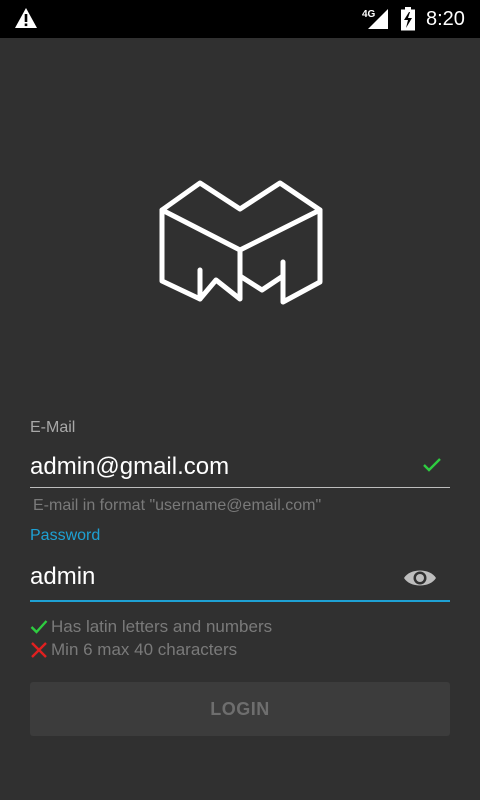 The width and height of the screenshot is (480, 800). Describe the element at coordinates (65, 535) in the screenshot. I see `password-label: Password` at that location.